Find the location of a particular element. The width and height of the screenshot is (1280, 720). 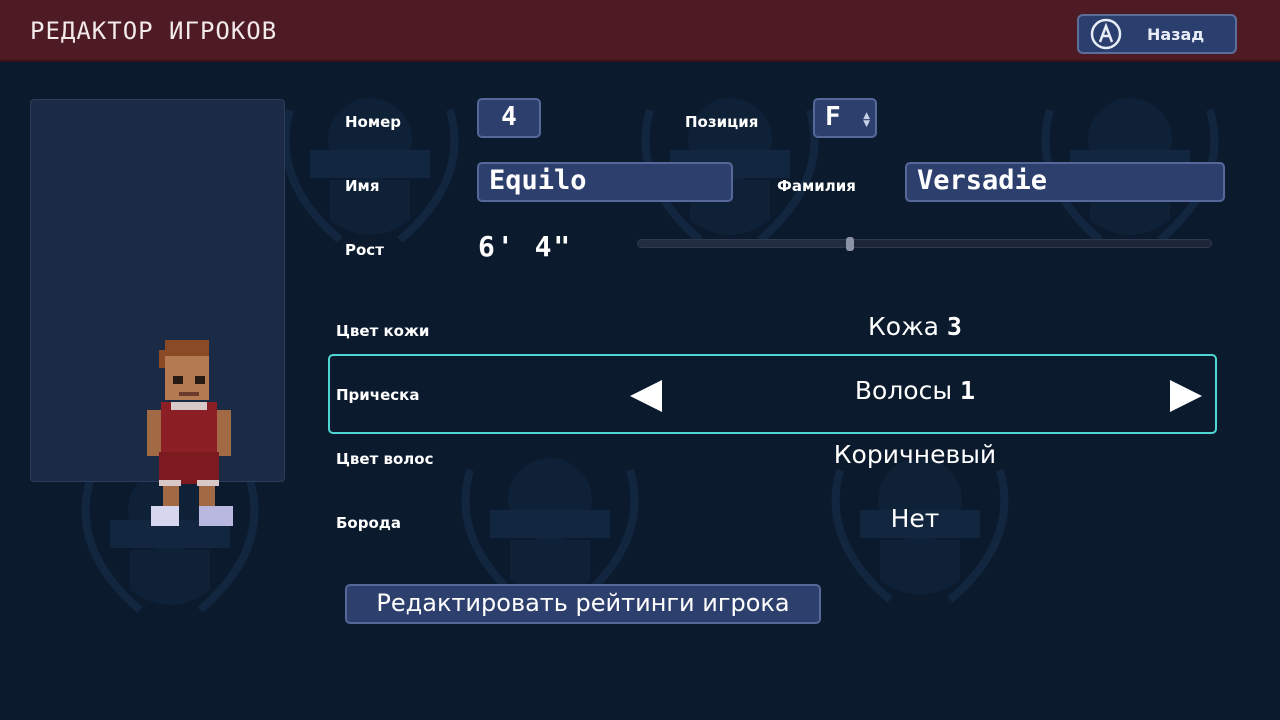

updown-icon: ▲ ▼ is located at coordinates (866, 120).